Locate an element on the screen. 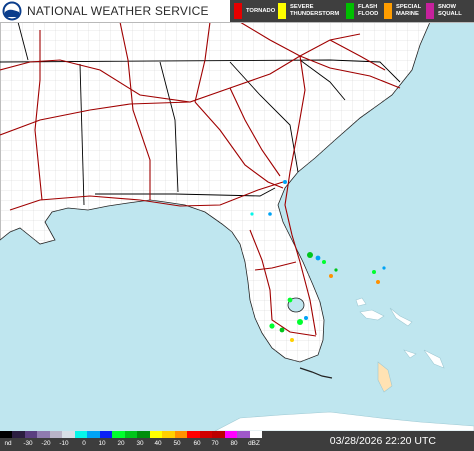  legend-item-flash-flood: FLASH FLOOD is located at coordinates (362, 11).